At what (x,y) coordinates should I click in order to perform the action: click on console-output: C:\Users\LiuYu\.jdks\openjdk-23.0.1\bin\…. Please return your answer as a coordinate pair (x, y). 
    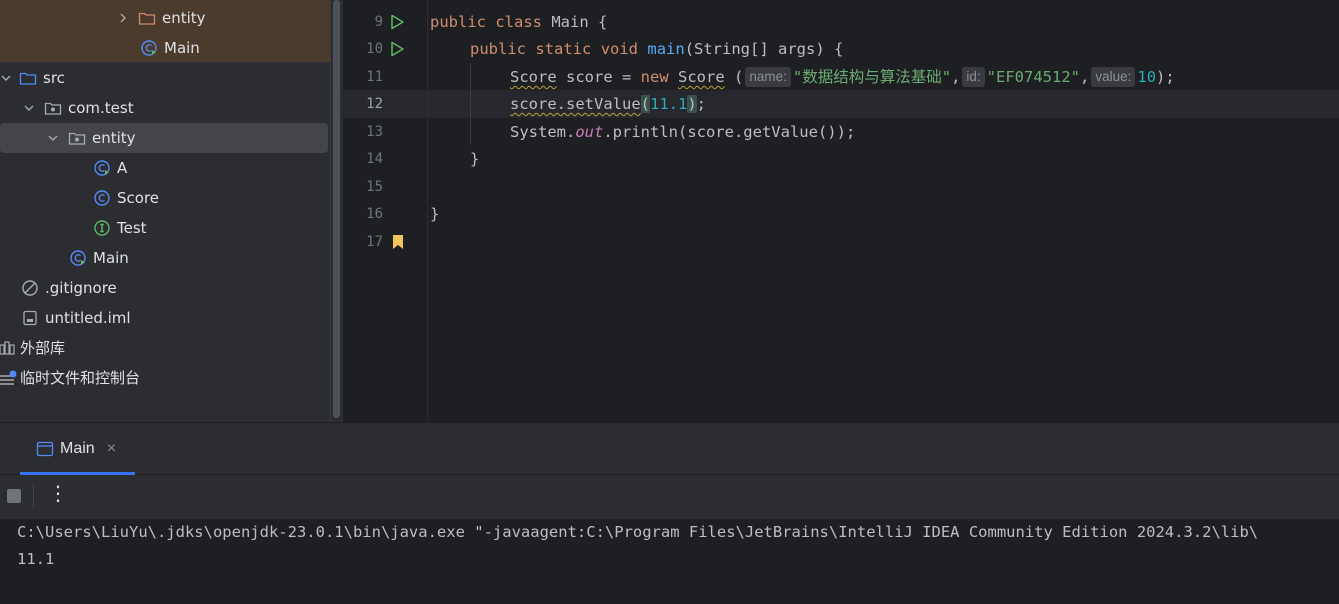
    Looking at the image, I should click on (669, 561).